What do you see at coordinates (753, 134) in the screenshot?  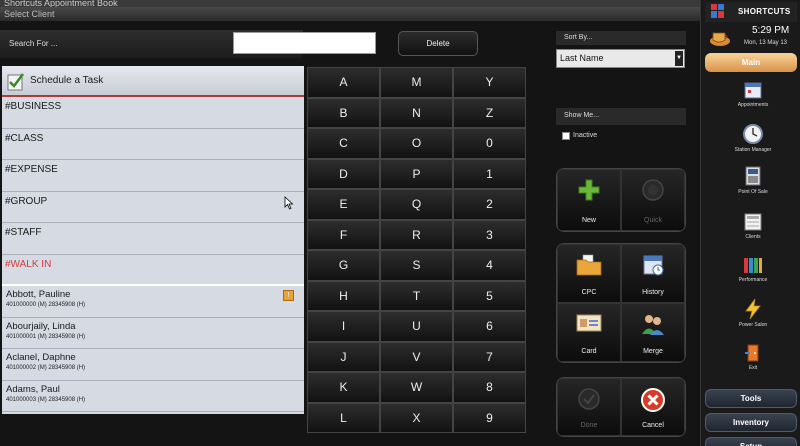 I see `clock-icon` at bounding box center [753, 134].